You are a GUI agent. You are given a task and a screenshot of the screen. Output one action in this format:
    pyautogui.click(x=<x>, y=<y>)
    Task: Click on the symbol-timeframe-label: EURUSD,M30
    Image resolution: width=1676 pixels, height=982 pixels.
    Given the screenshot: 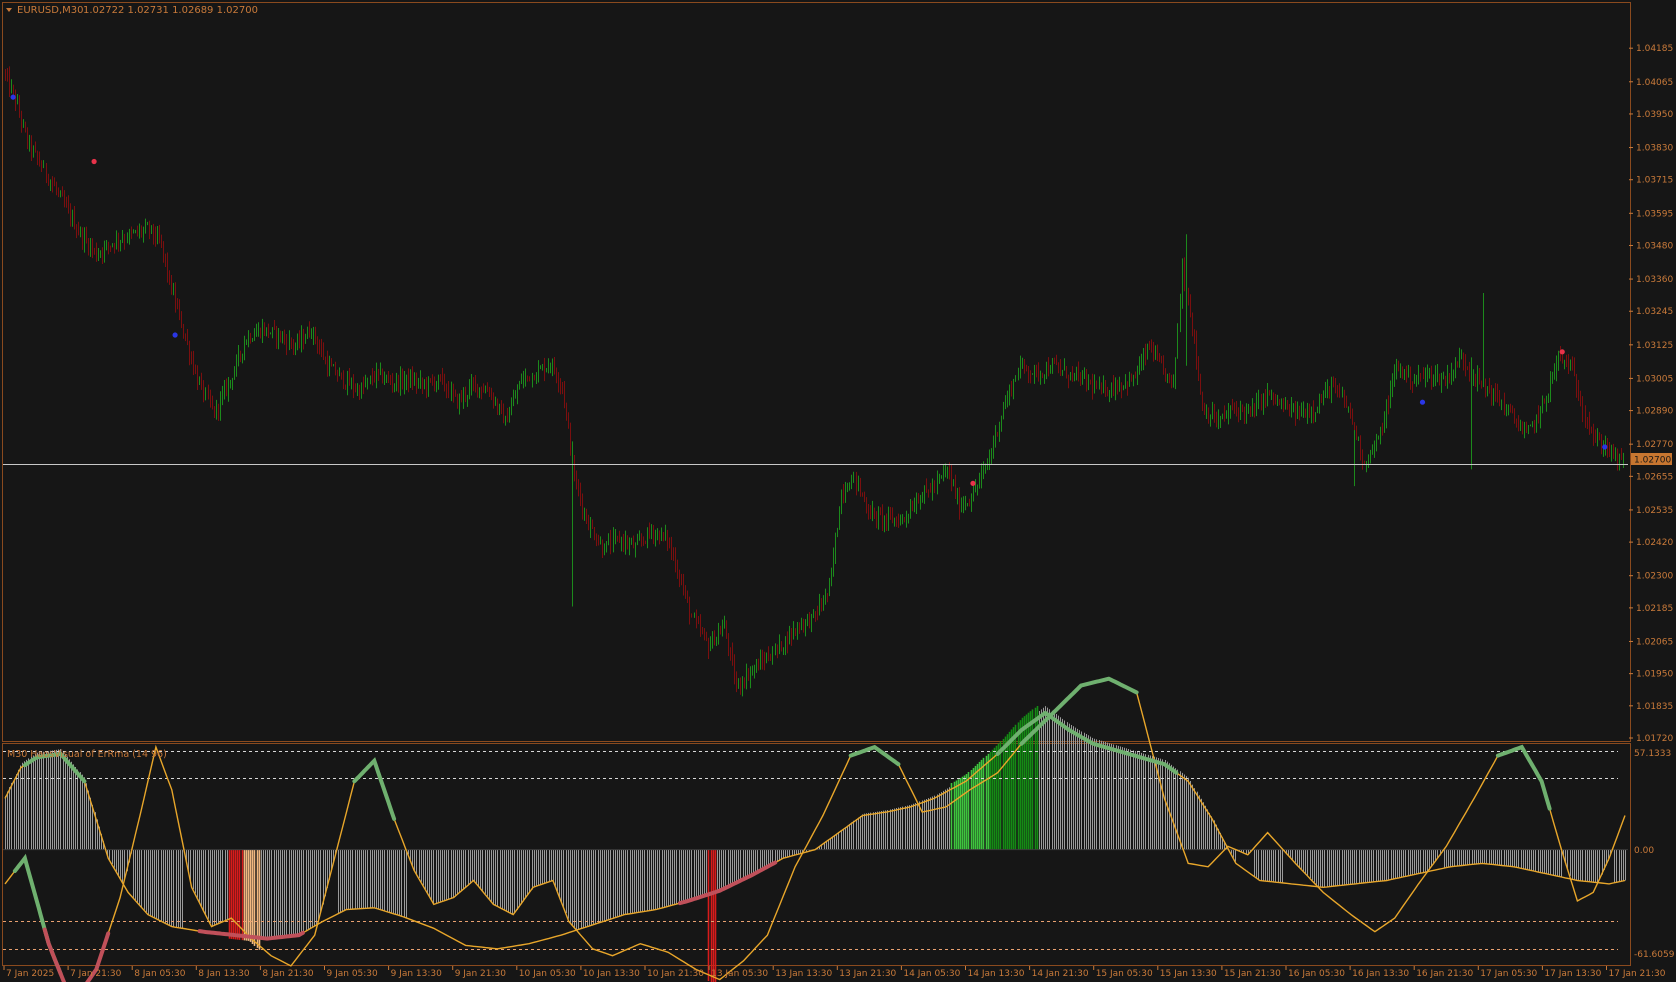 What is the action you would take?
    pyautogui.click(x=50, y=10)
    